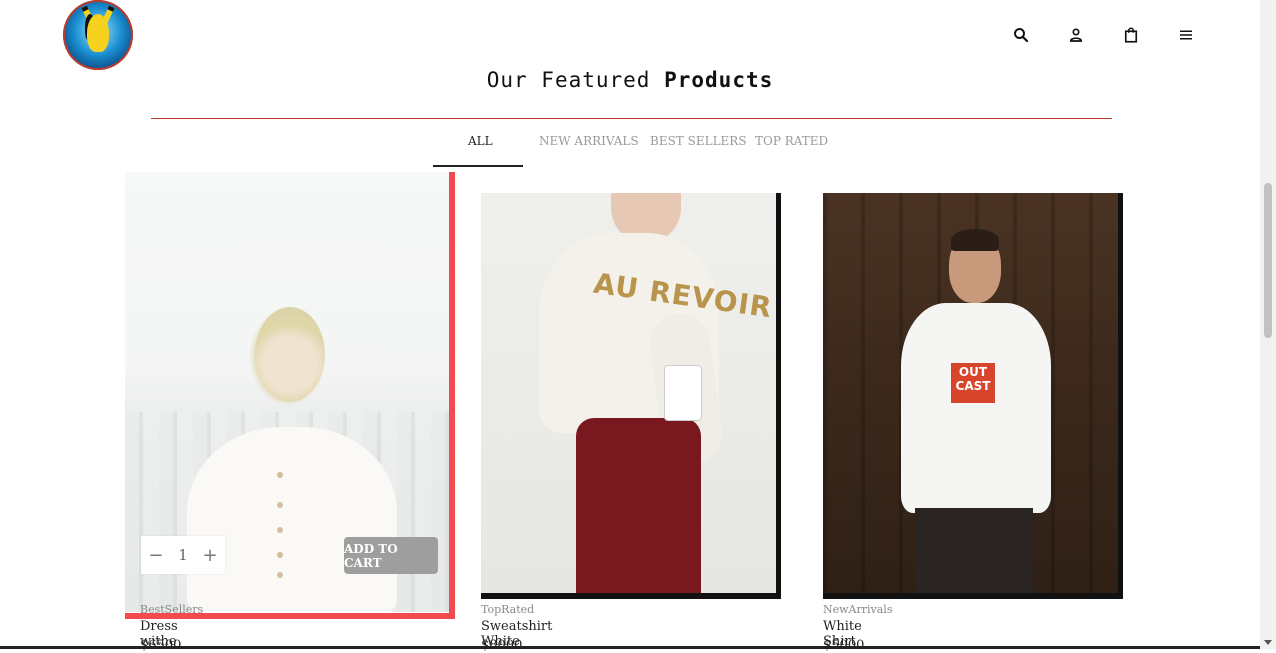 The image size is (1276, 653). I want to click on quantity-value: 1, so click(183, 555).